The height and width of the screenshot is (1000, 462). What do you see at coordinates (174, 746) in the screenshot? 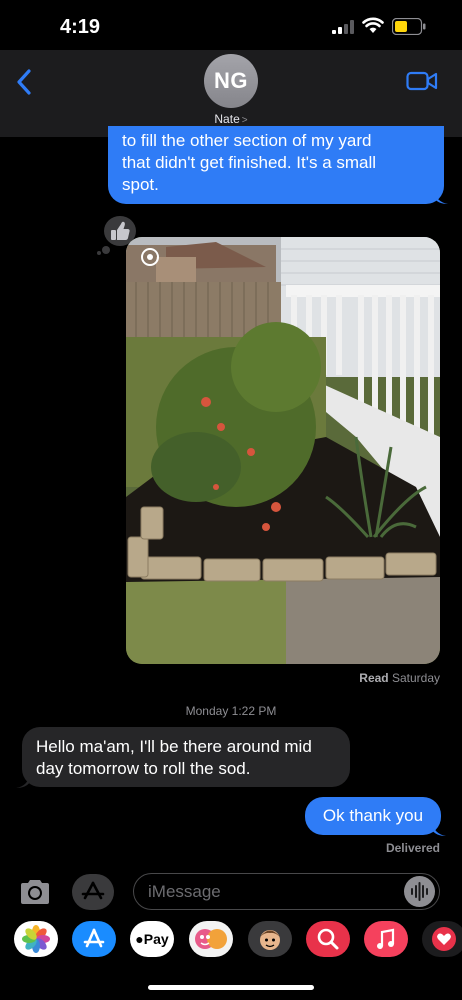
I see `message-line: Hello ma'am, I'll be there around mid` at bounding box center [174, 746].